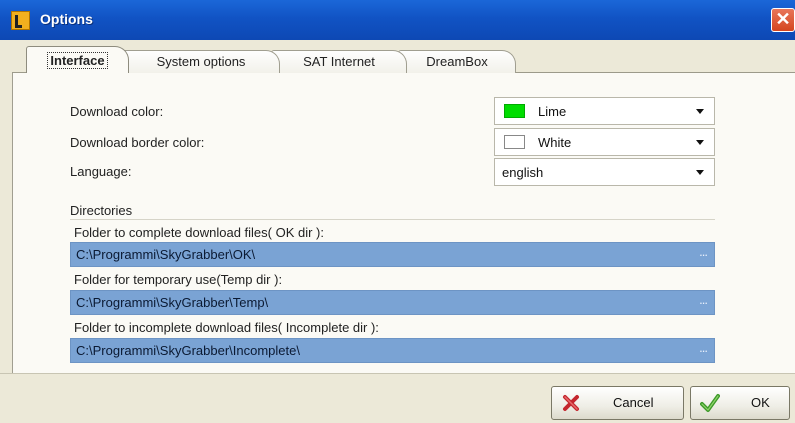 Image resolution: width=795 pixels, height=423 pixels. Describe the element at coordinates (172, 302) in the screenshot. I see `temp-dir-path: C:\Programmi\SkyGrabber\Temp\` at that location.